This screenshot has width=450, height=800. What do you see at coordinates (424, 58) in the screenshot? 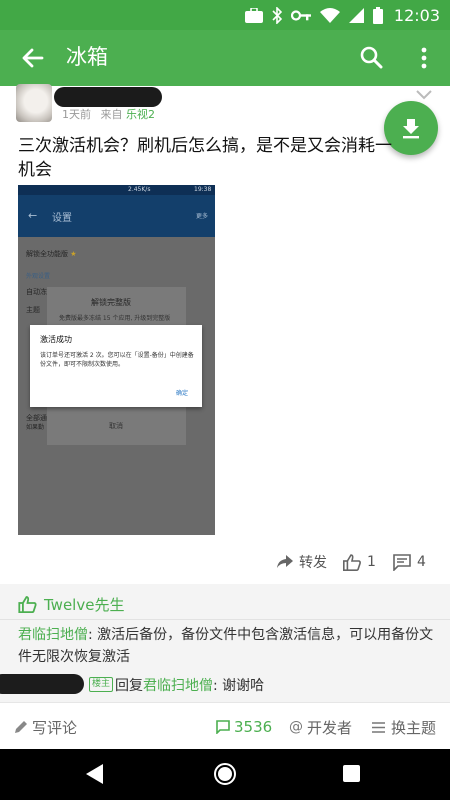
I see `more-options-icon` at bounding box center [424, 58].